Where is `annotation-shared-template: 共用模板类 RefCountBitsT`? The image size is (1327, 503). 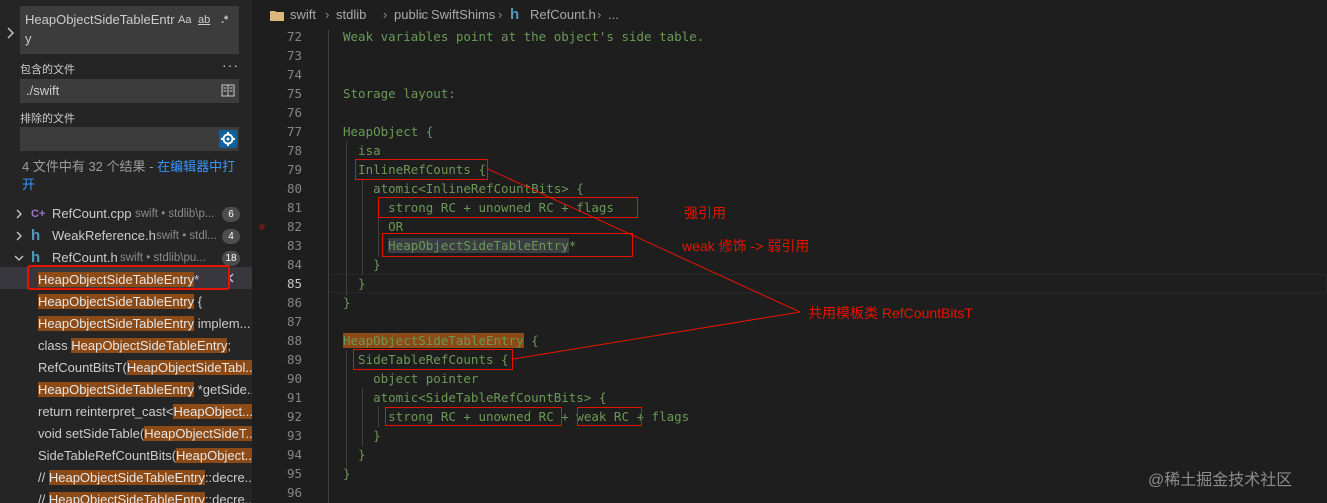 annotation-shared-template: 共用模板类 RefCountBitsT is located at coordinates (890, 313).